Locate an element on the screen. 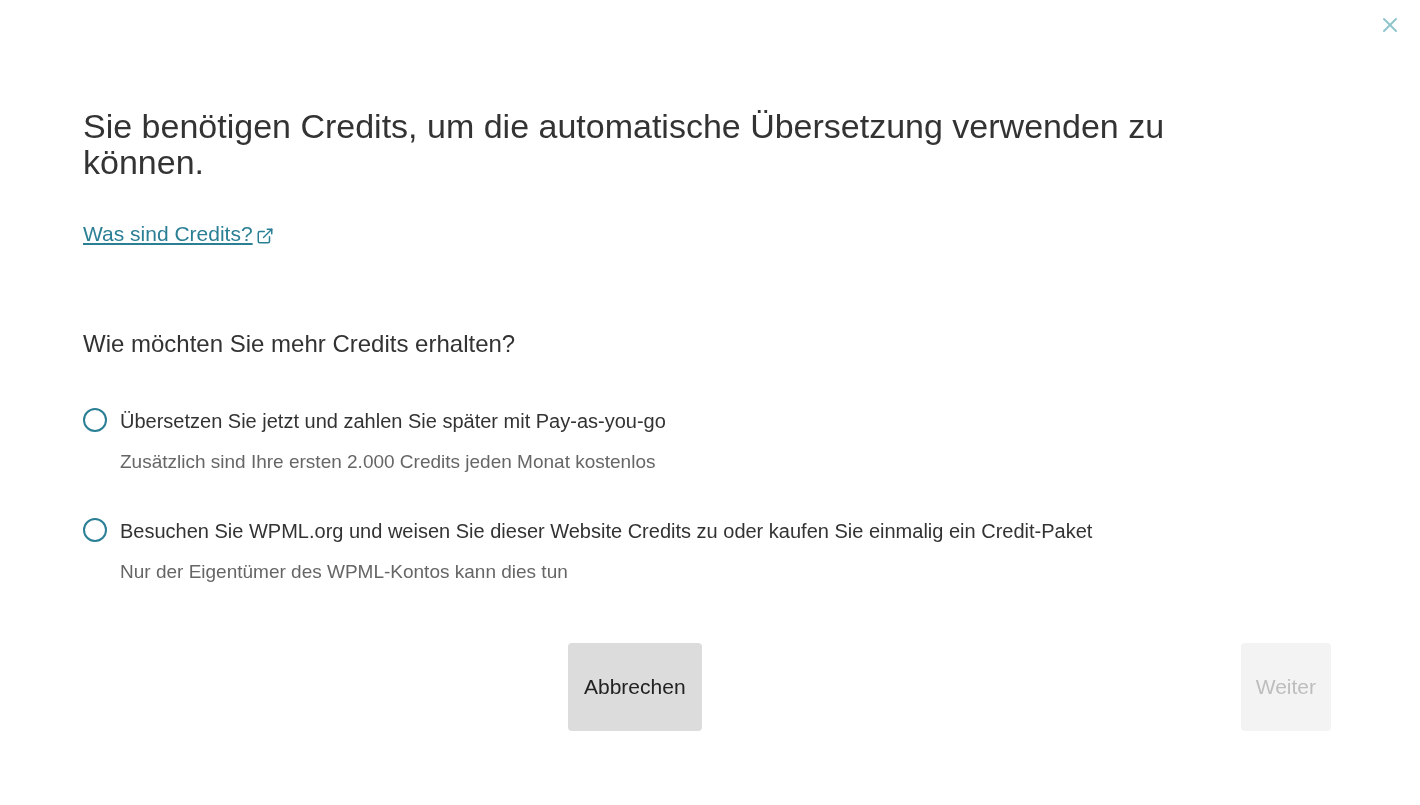  cancel-button: Abbrechen is located at coordinates (635, 686).